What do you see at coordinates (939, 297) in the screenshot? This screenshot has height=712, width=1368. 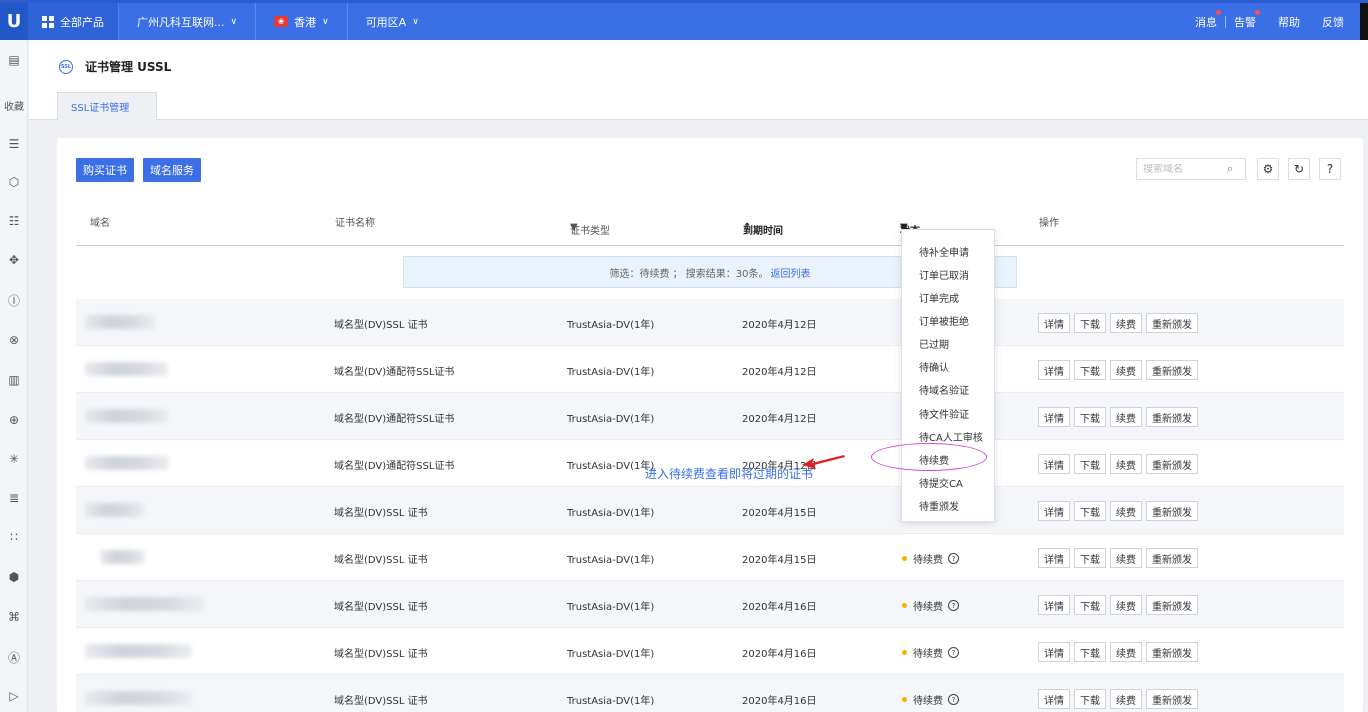 I see `status-option: 订单完成` at bounding box center [939, 297].